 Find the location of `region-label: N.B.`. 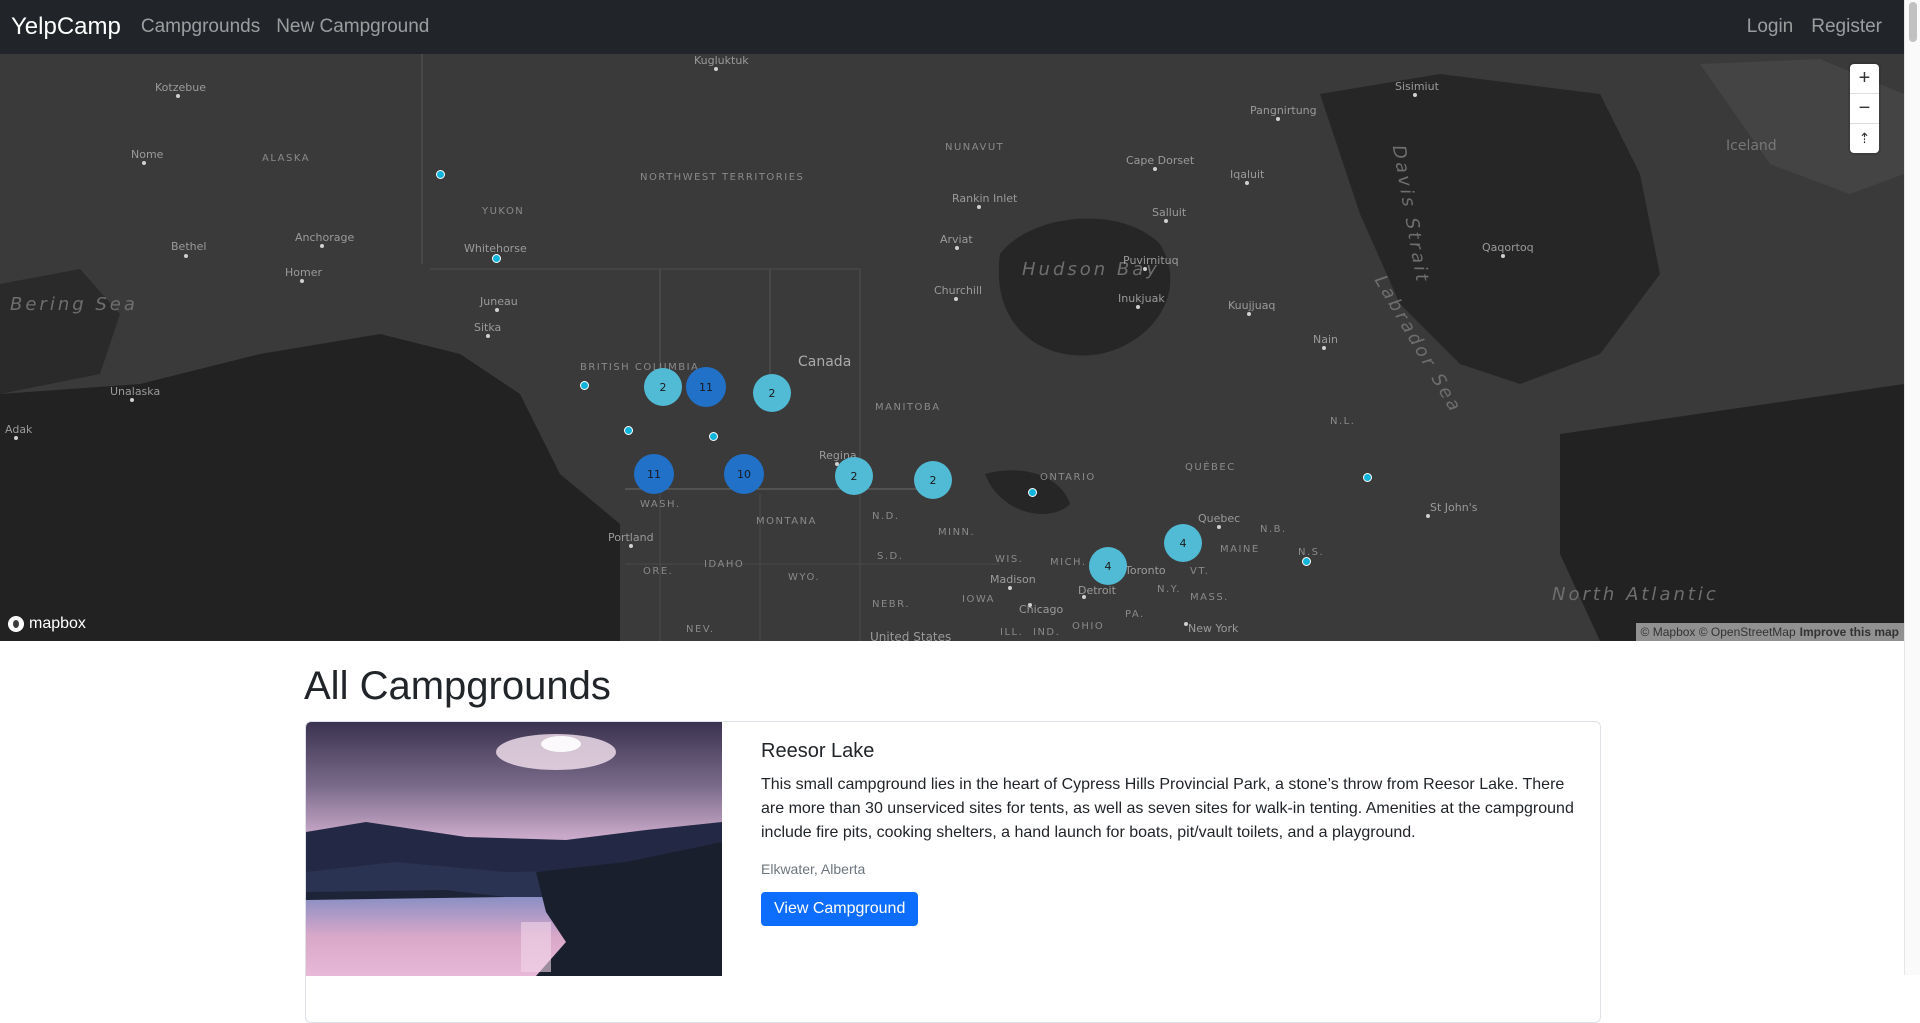

region-label: N.B. is located at coordinates (1273, 529).